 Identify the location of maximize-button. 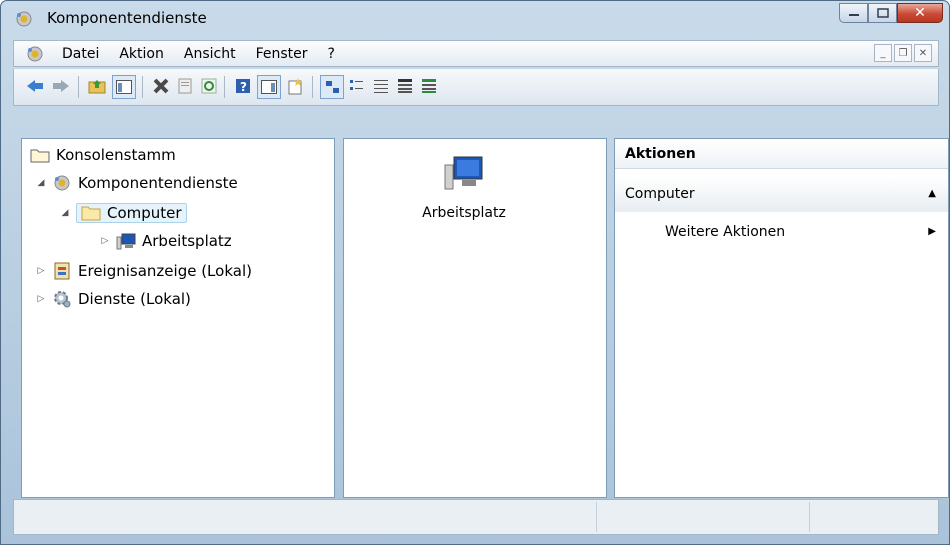
(882, 13).